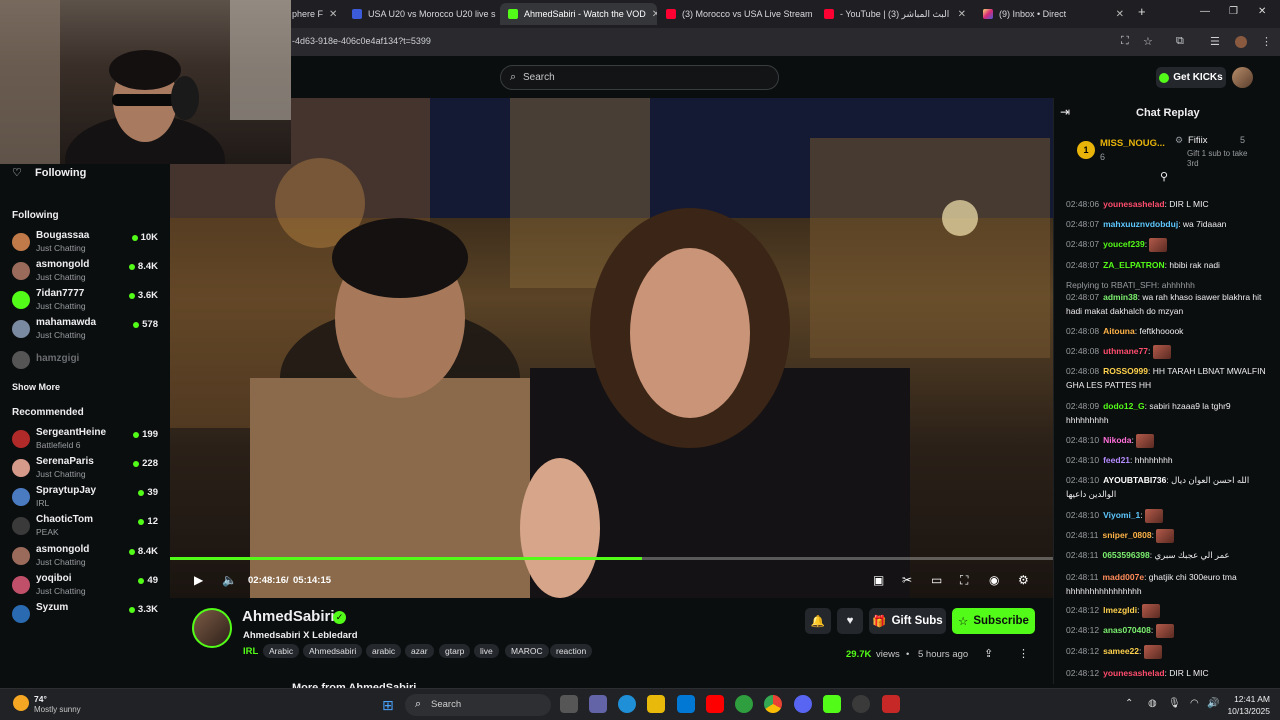 The image size is (1280, 720). Describe the element at coordinates (421, 14) in the screenshot. I see `browser-tab: USA U20 vs Morocco U20 live s✕` at that location.